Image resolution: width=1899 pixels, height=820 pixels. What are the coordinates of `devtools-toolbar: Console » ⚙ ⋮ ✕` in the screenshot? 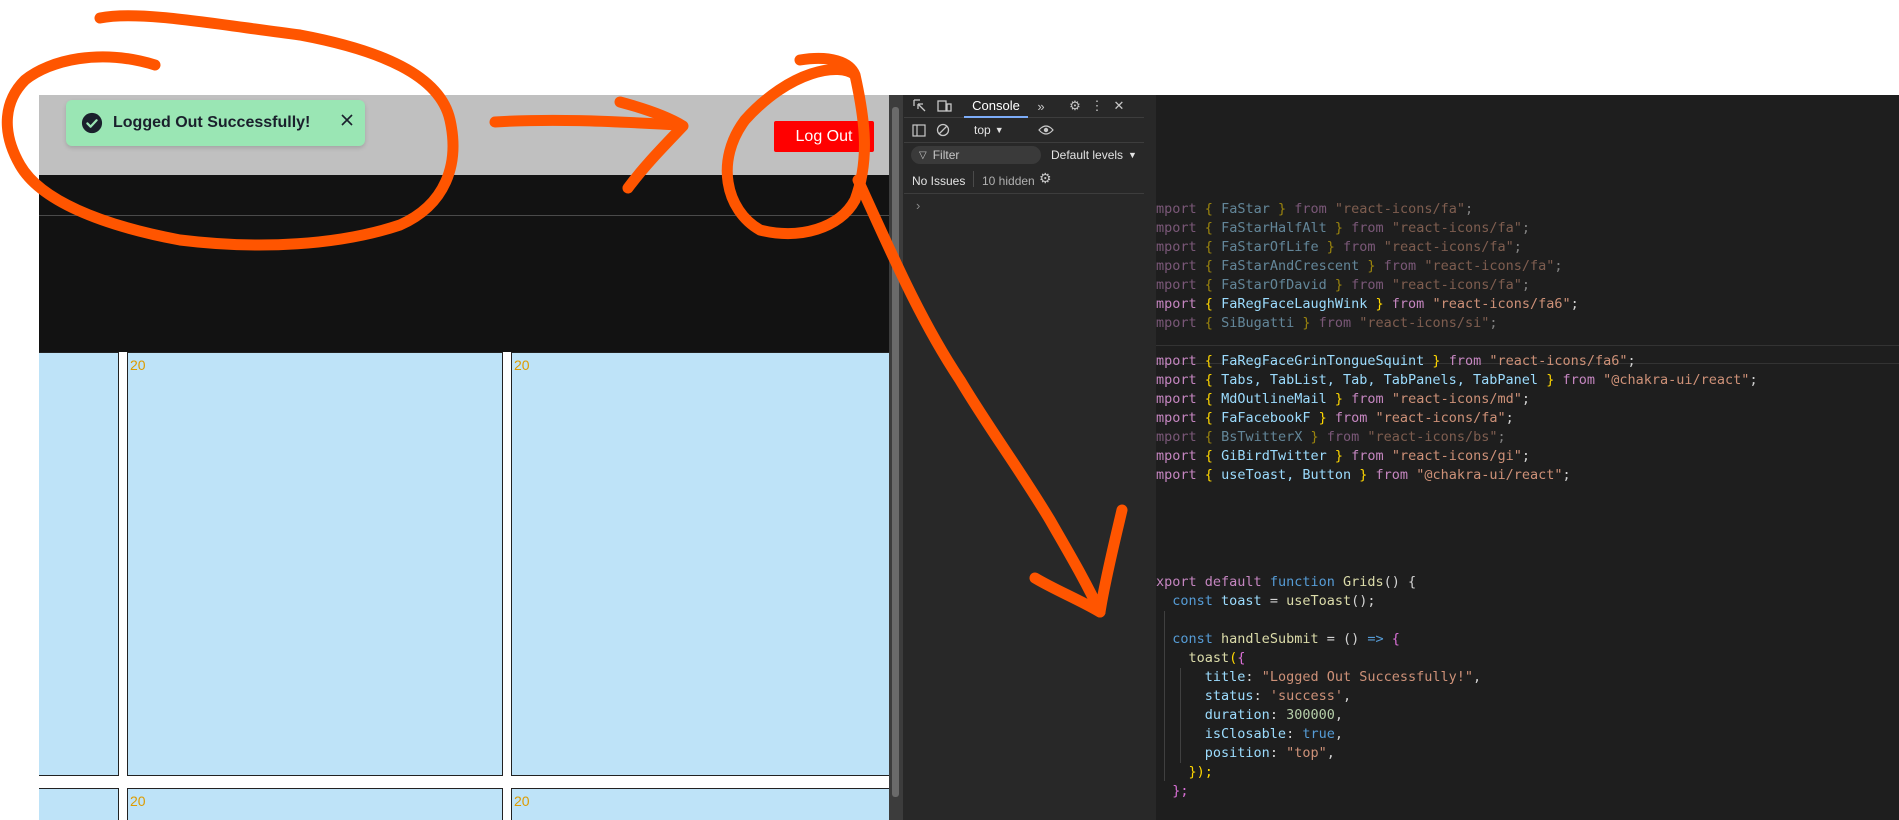 It's located at (1024, 106).